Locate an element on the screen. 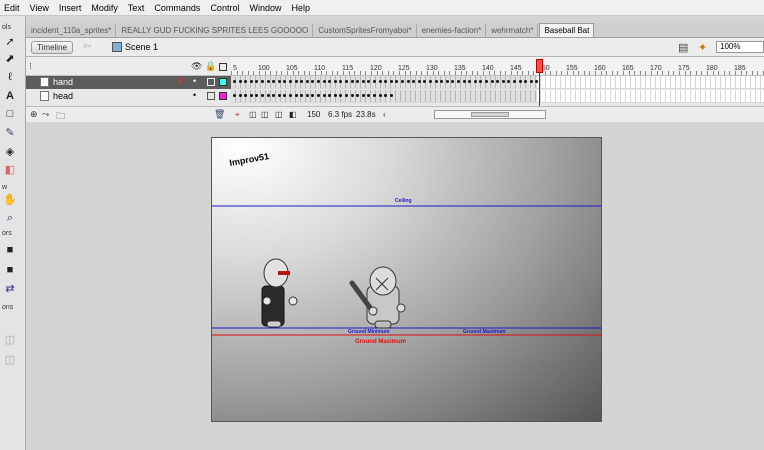 This screenshot has width=764, height=450. tab-gud-sprites: REALLY GUD FUCKING SPRITES LEES GOOOOO is located at coordinates (215, 30).